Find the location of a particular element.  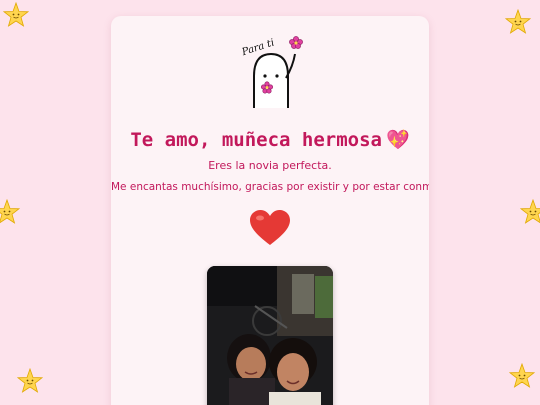

title-text: Te amo, muñeca hermosa is located at coordinates (256, 140).